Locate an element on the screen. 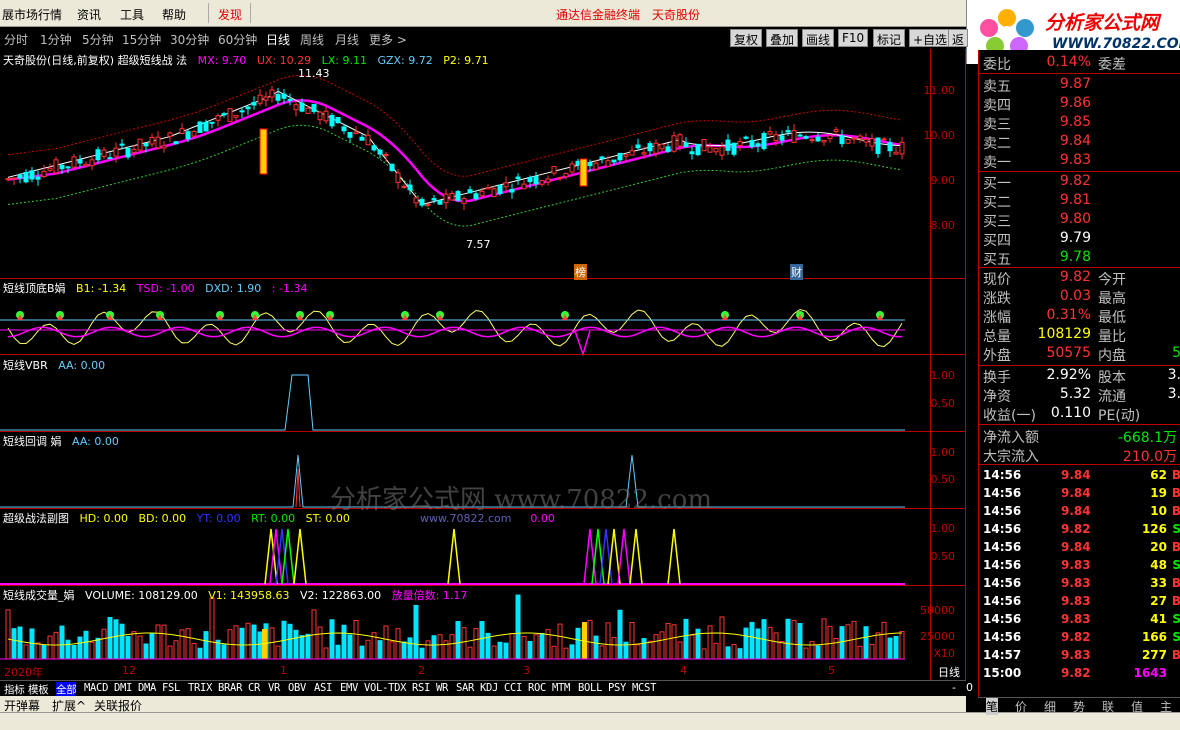 The height and width of the screenshot is (730, 1180). yt-value: YT: 0.00 is located at coordinates (218, 518).